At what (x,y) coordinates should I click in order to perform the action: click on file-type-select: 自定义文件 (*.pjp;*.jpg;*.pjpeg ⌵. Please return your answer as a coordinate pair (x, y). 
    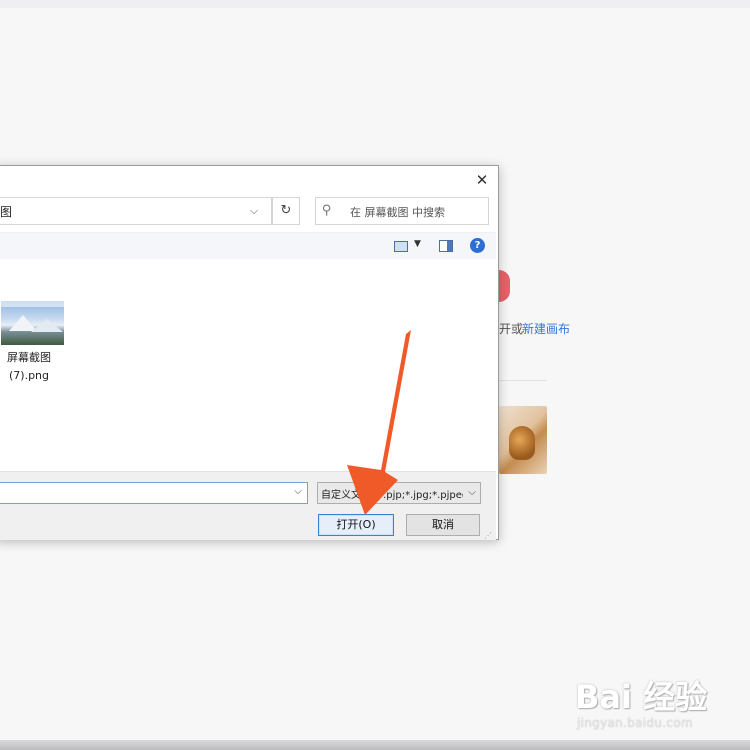
    Looking at the image, I should click on (399, 493).